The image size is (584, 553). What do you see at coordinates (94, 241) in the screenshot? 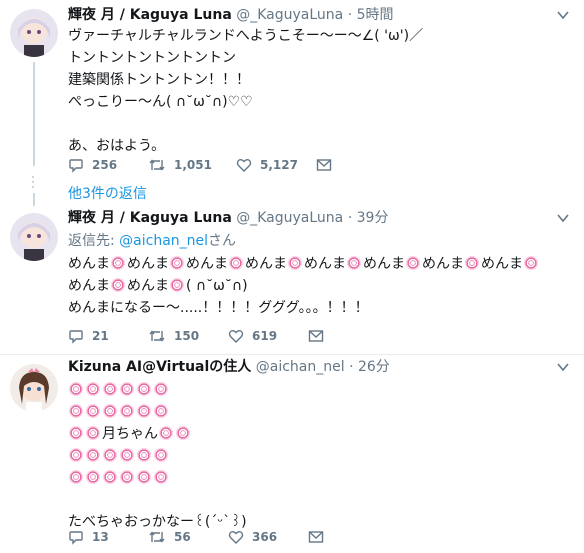
I see `reply-prefix: 返信先:` at bounding box center [94, 241].